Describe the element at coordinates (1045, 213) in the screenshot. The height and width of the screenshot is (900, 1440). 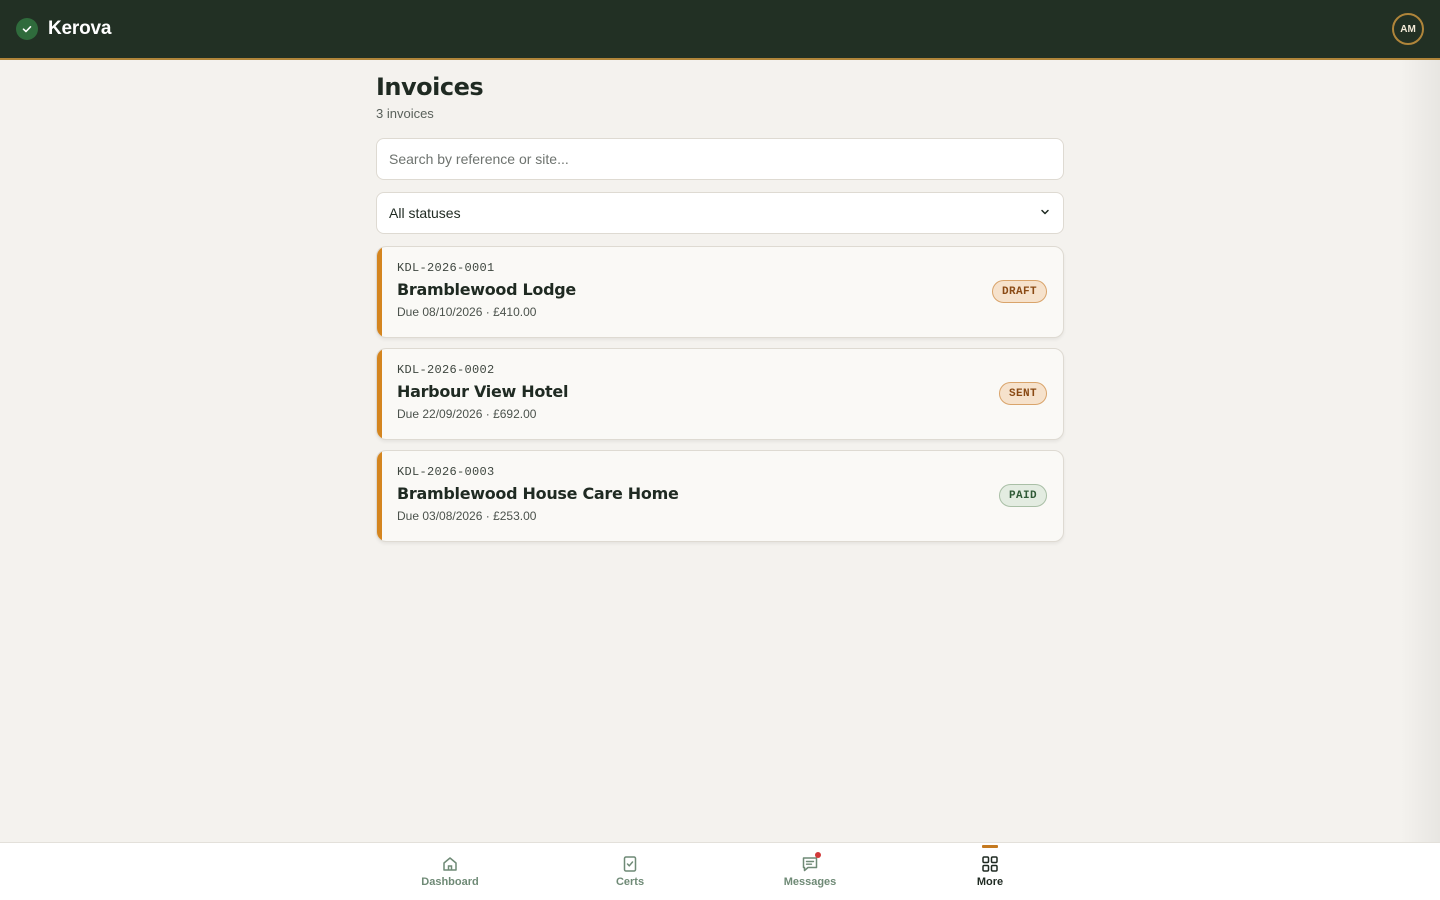
I see `chevron-down-icon` at that location.